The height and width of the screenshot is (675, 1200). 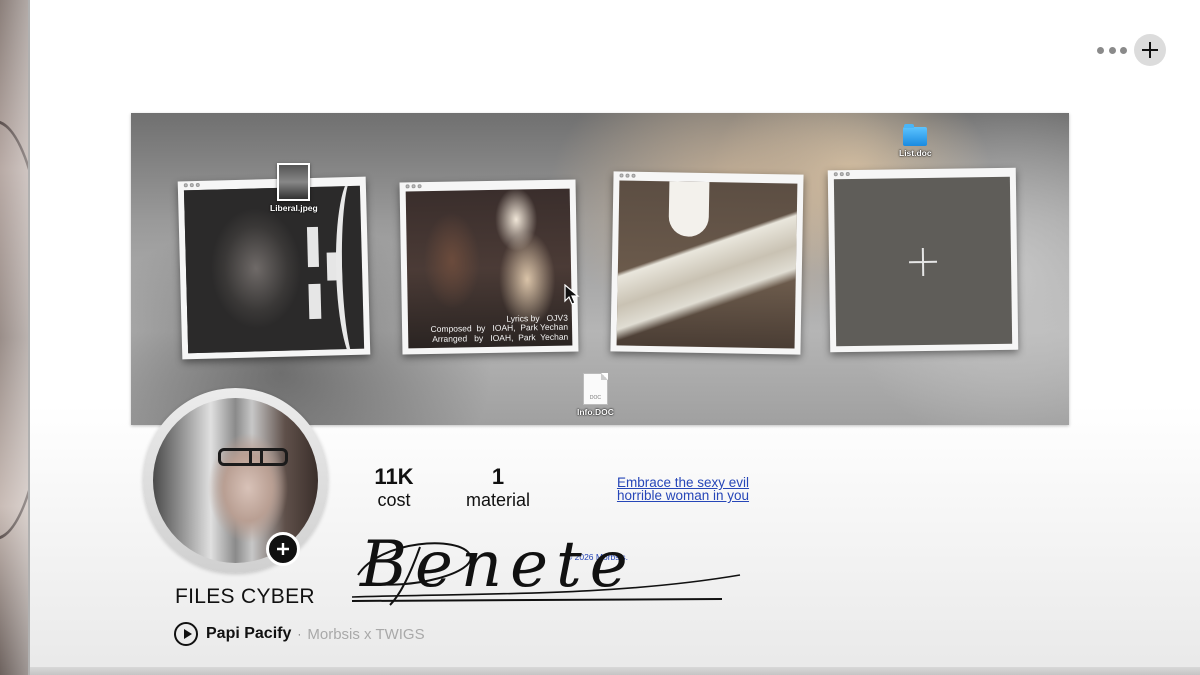 I want to click on stat-material: 1 material, so click(x=498, y=488).